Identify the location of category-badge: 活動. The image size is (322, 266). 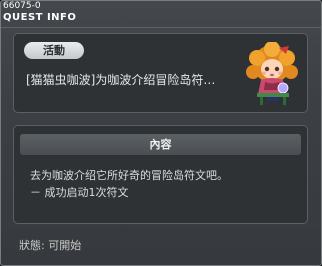
(54, 50).